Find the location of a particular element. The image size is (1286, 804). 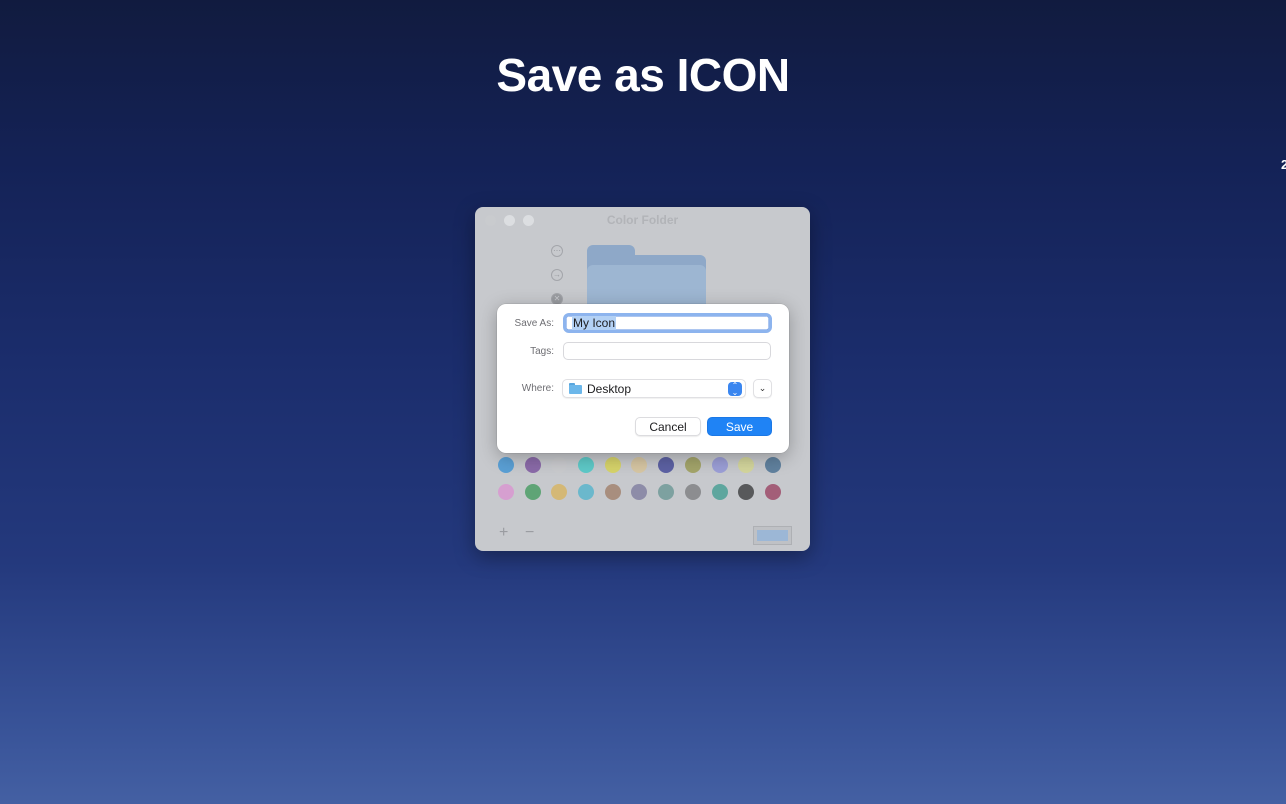

arrow-right-circle-icon: → is located at coordinates (557, 275).